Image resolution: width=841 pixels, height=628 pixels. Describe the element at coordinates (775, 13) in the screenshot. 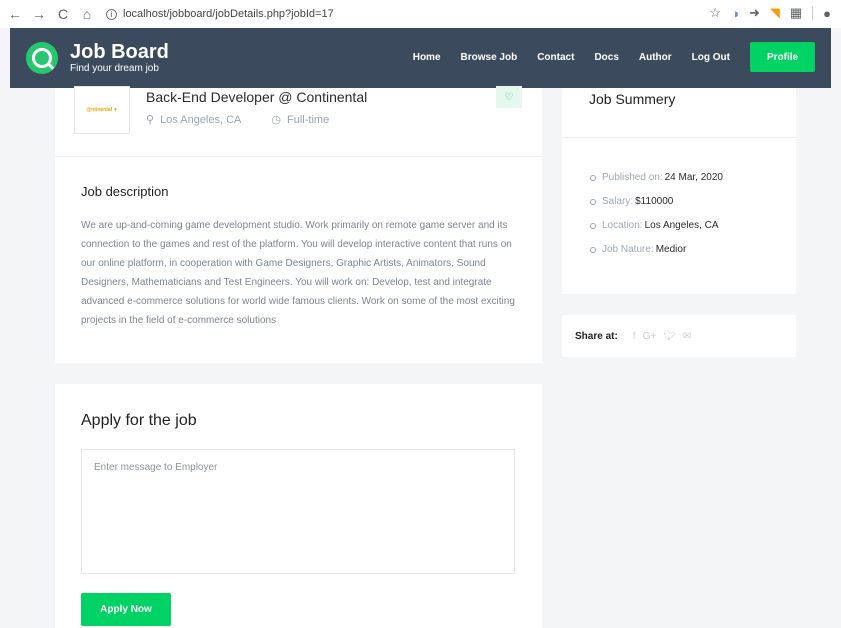

I see `rss-icon: ◥` at that location.